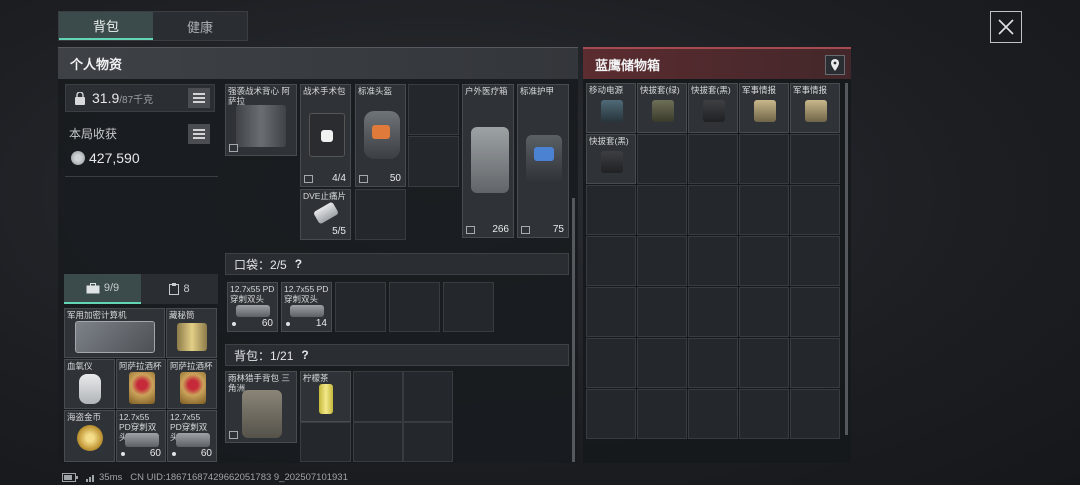 The height and width of the screenshot is (485, 1080). Describe the element at coordinates (141, 176) in the screenshot. I see `divider` at that location.